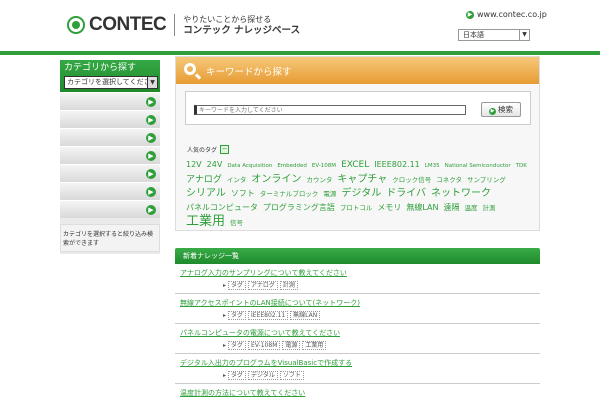  What do you see at coordinates (470, 208) in the screenshot?
I see `tag-link: 温度` at bounding box center [470, 208].